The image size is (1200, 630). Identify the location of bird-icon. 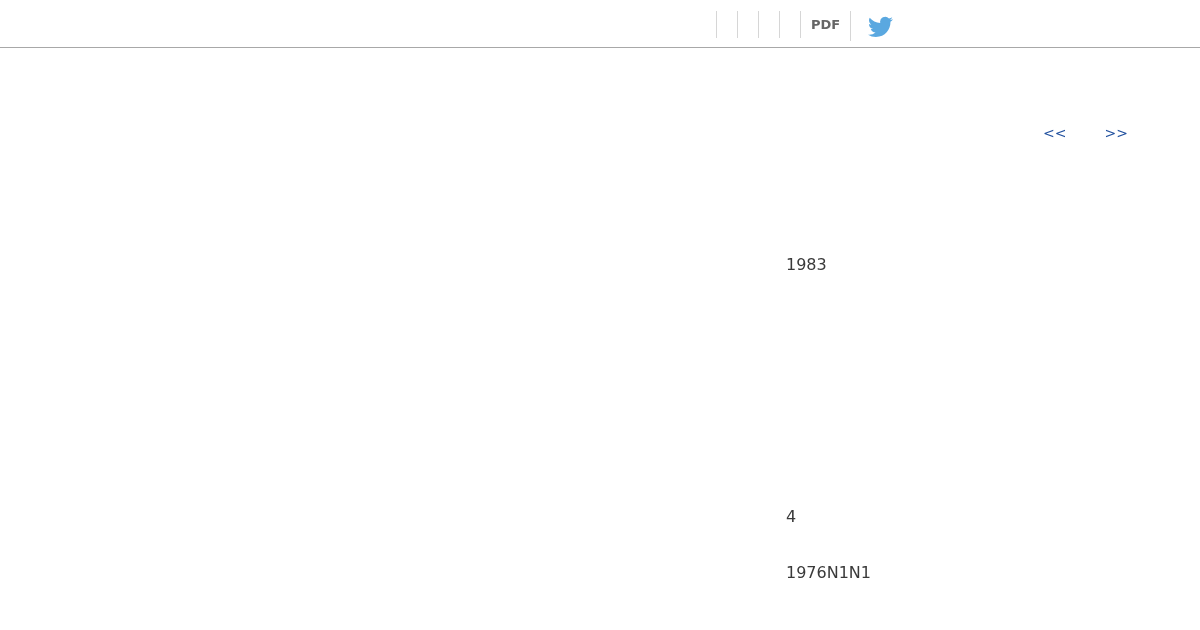
(881, 26).